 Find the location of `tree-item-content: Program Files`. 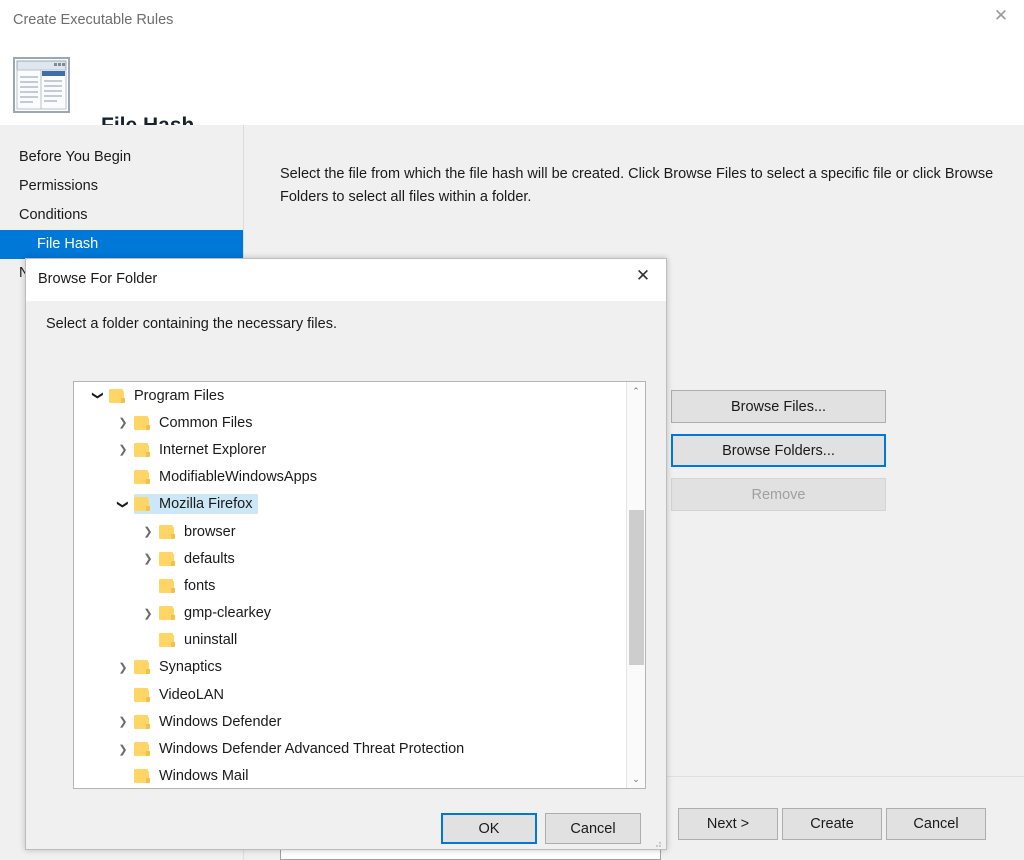

tree-item-content: Program Files is located at coordinates (169, 396).